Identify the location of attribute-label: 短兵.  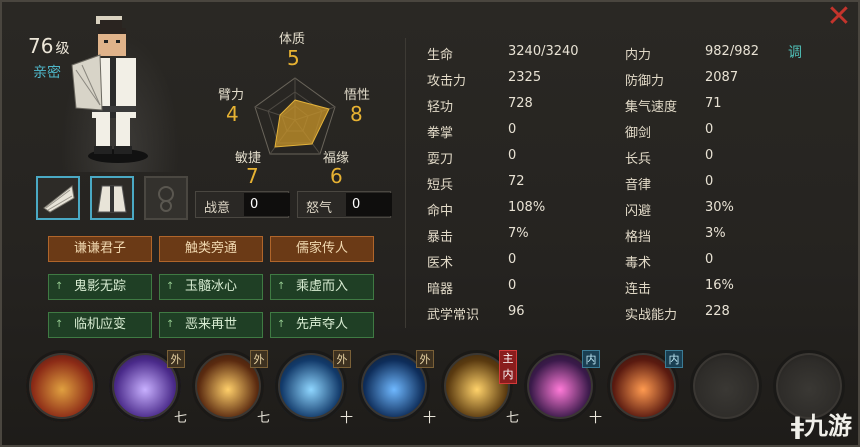
(440, 185).